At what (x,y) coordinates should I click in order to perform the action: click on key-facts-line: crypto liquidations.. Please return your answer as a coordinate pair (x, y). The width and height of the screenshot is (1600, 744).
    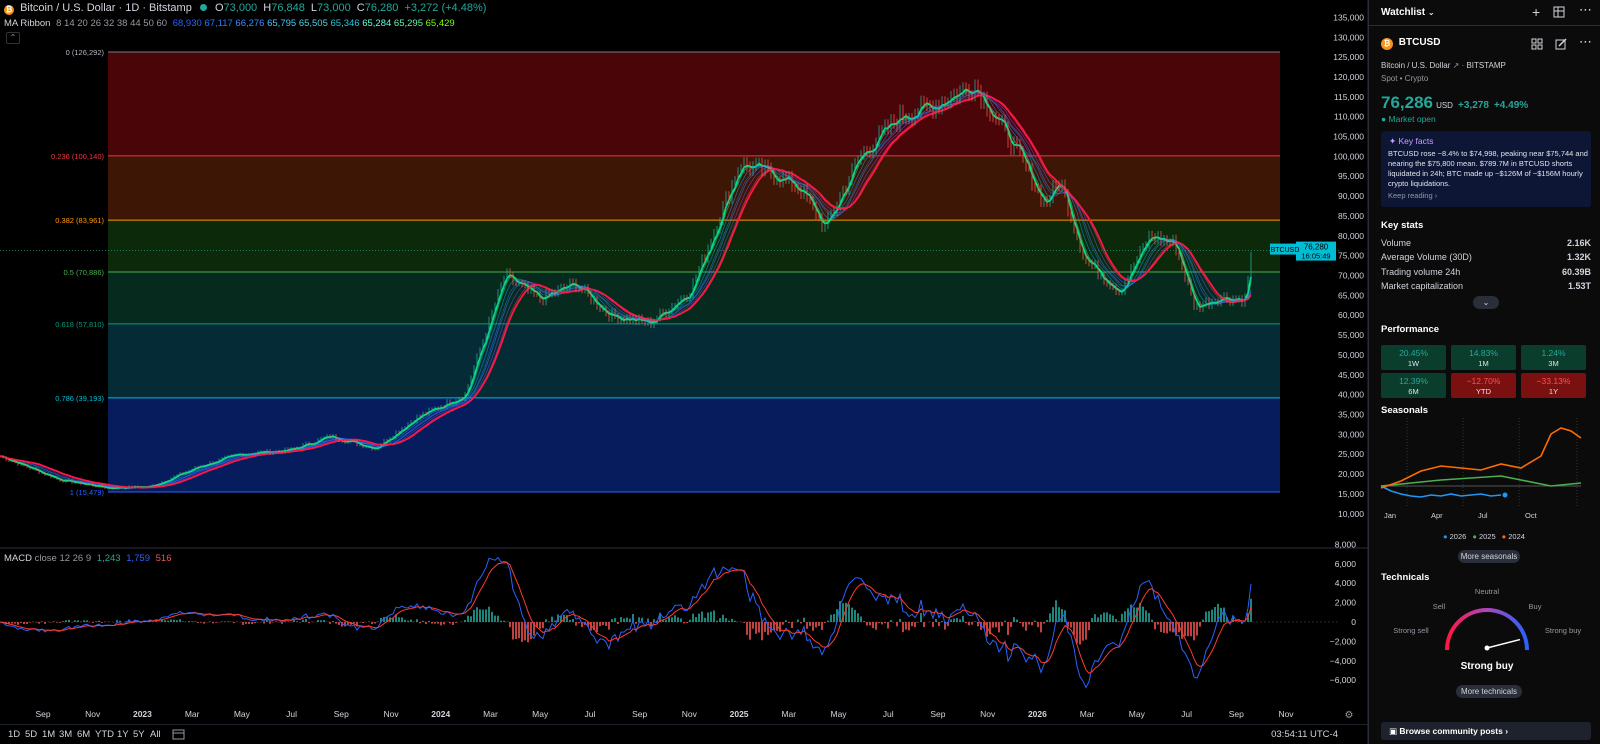
    Looking at the image, I should click on (1419, 183).